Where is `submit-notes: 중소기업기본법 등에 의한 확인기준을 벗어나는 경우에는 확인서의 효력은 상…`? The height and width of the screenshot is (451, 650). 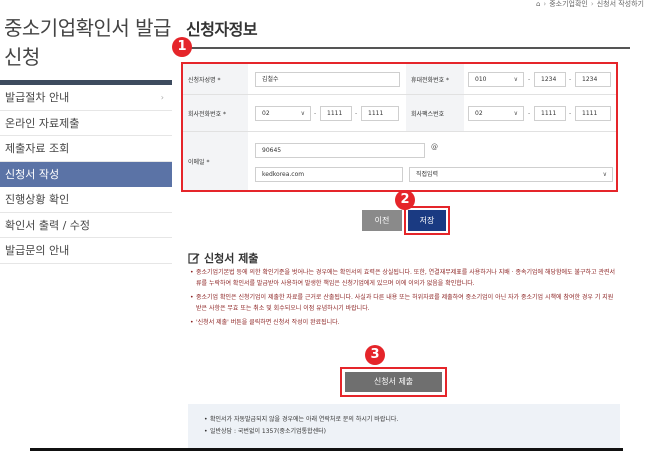
submit-notes: 중소기업기본법 등에 의한 확인기준을 벗어나는 경우에는 확인서의 효력은 상… is located at coordinates (405, 297).